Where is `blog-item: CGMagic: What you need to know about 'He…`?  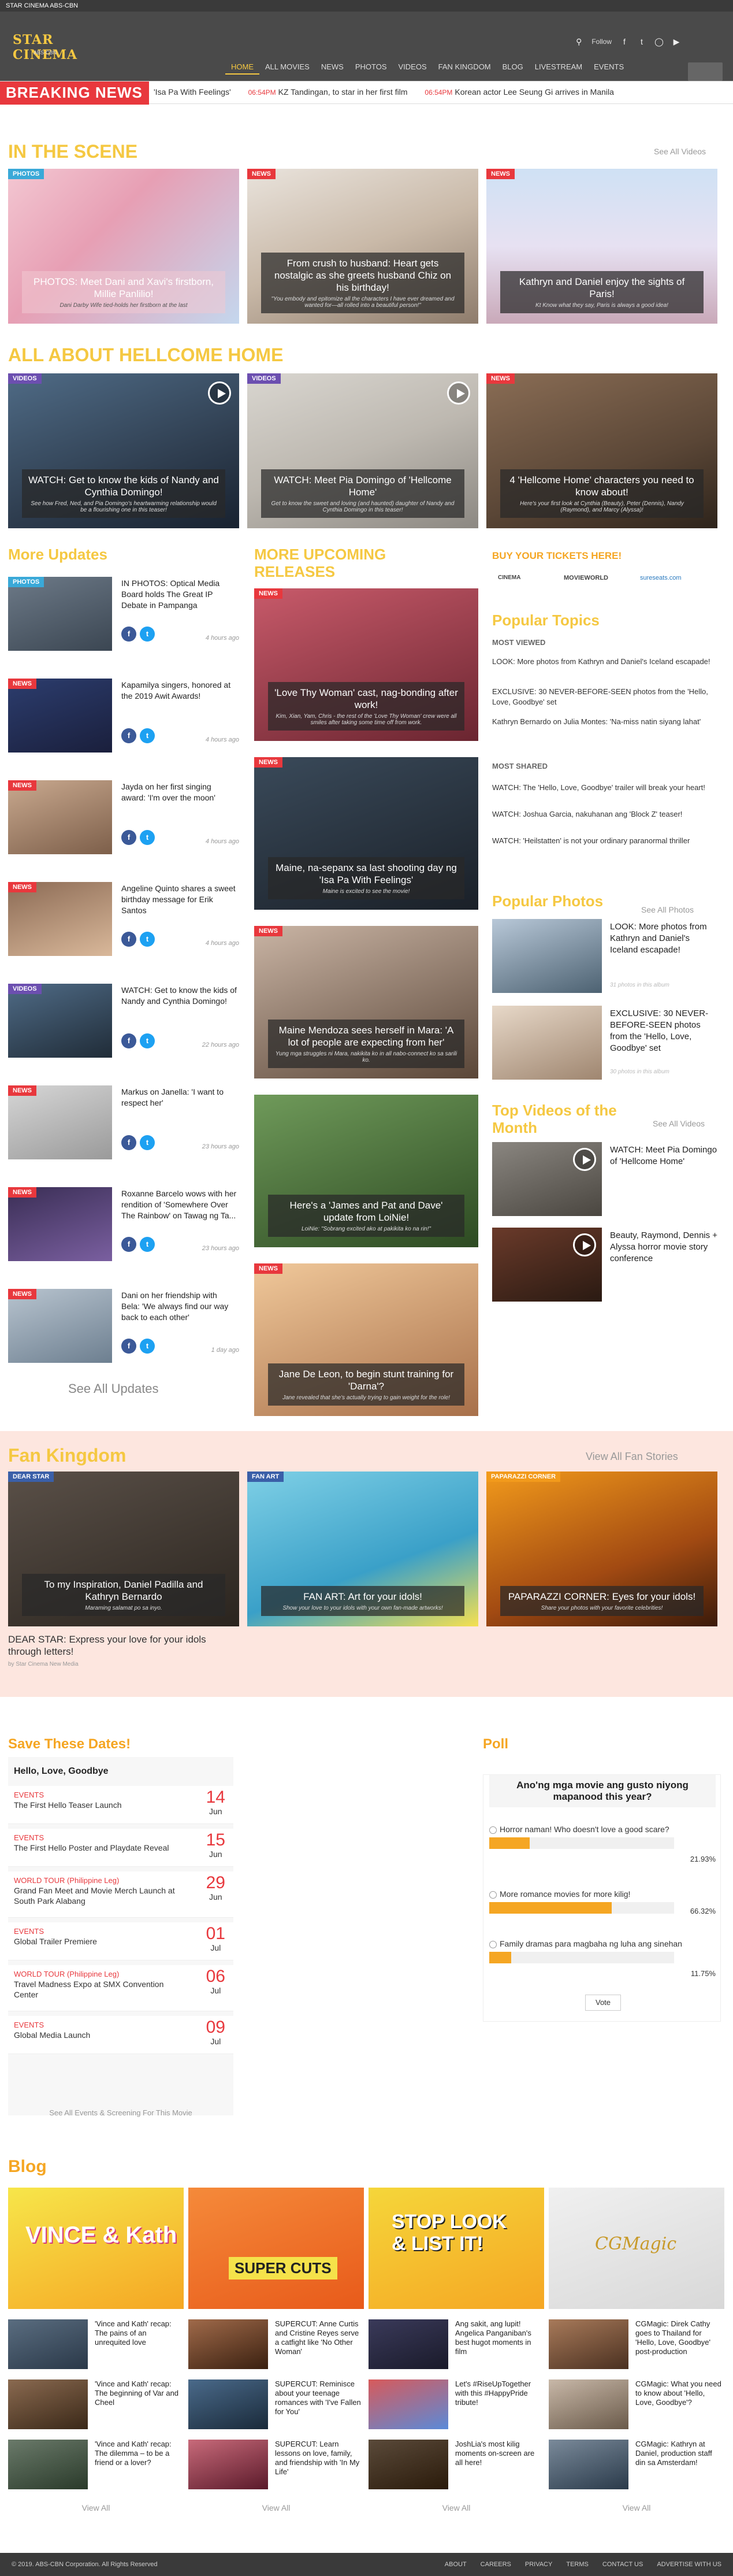 blog-item: CGMagic: What you need to know about 'He… is located at coordinates (636, 2406).